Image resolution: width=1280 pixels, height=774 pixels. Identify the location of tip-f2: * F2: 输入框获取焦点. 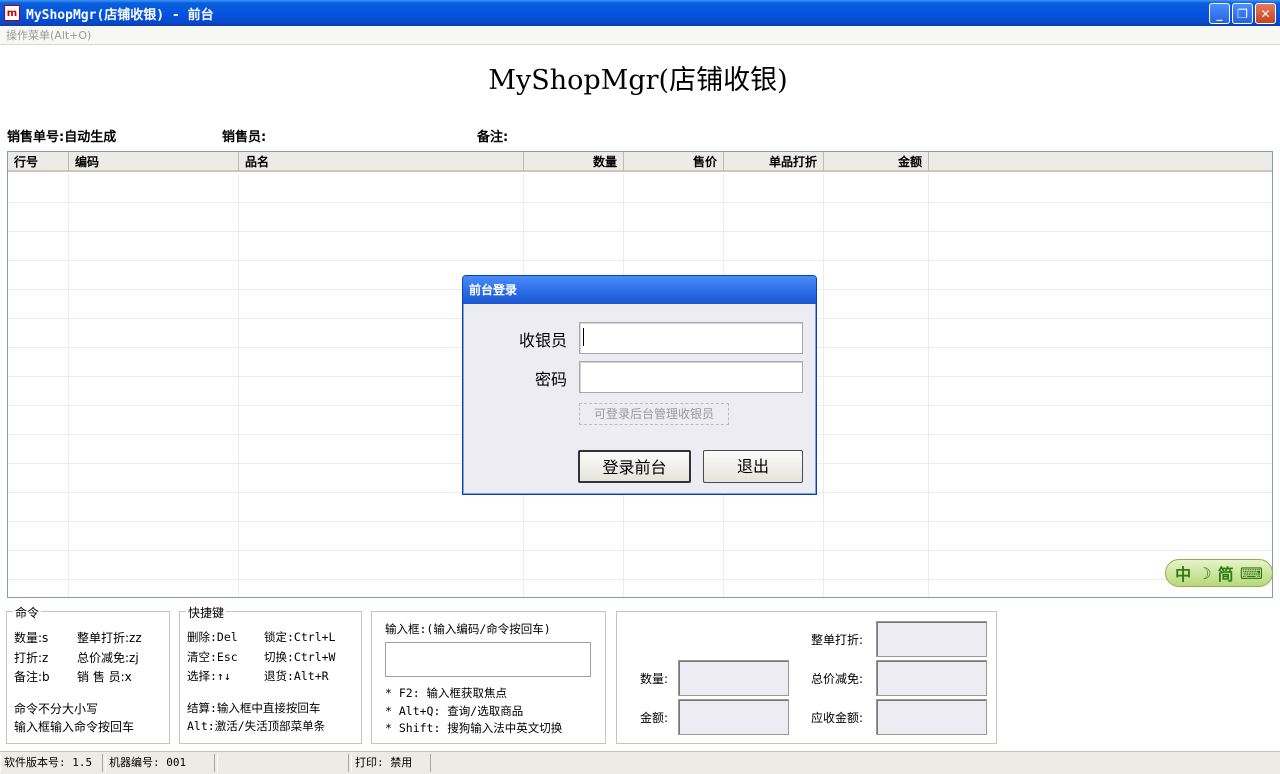
(446, 693).